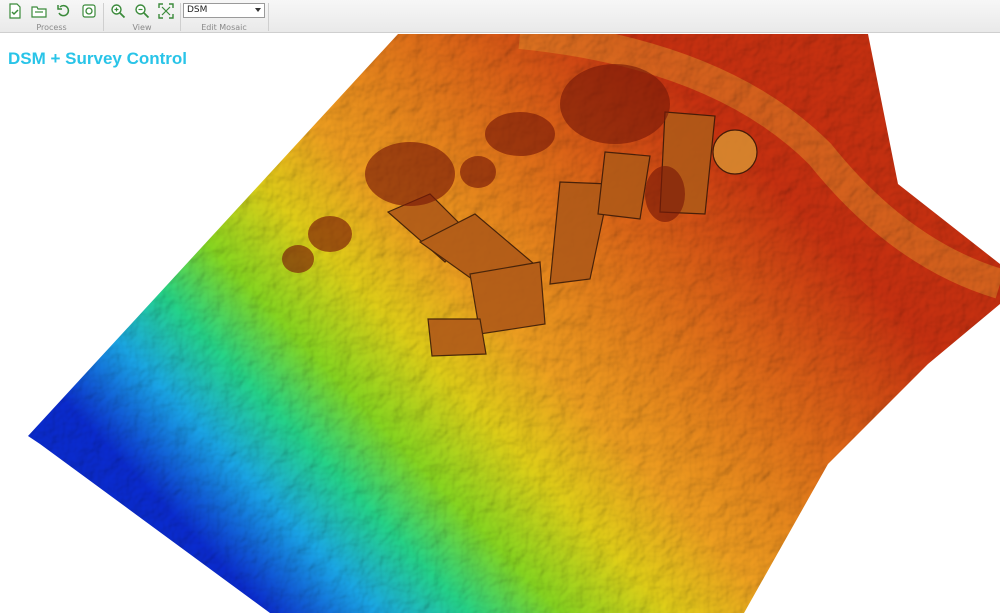 The width and height of the screenshot is (1000, 613). What do you see at coordinates (268, 17) in the screenshot?
I see `toolbar-divider` at bounding box center [268, 17].